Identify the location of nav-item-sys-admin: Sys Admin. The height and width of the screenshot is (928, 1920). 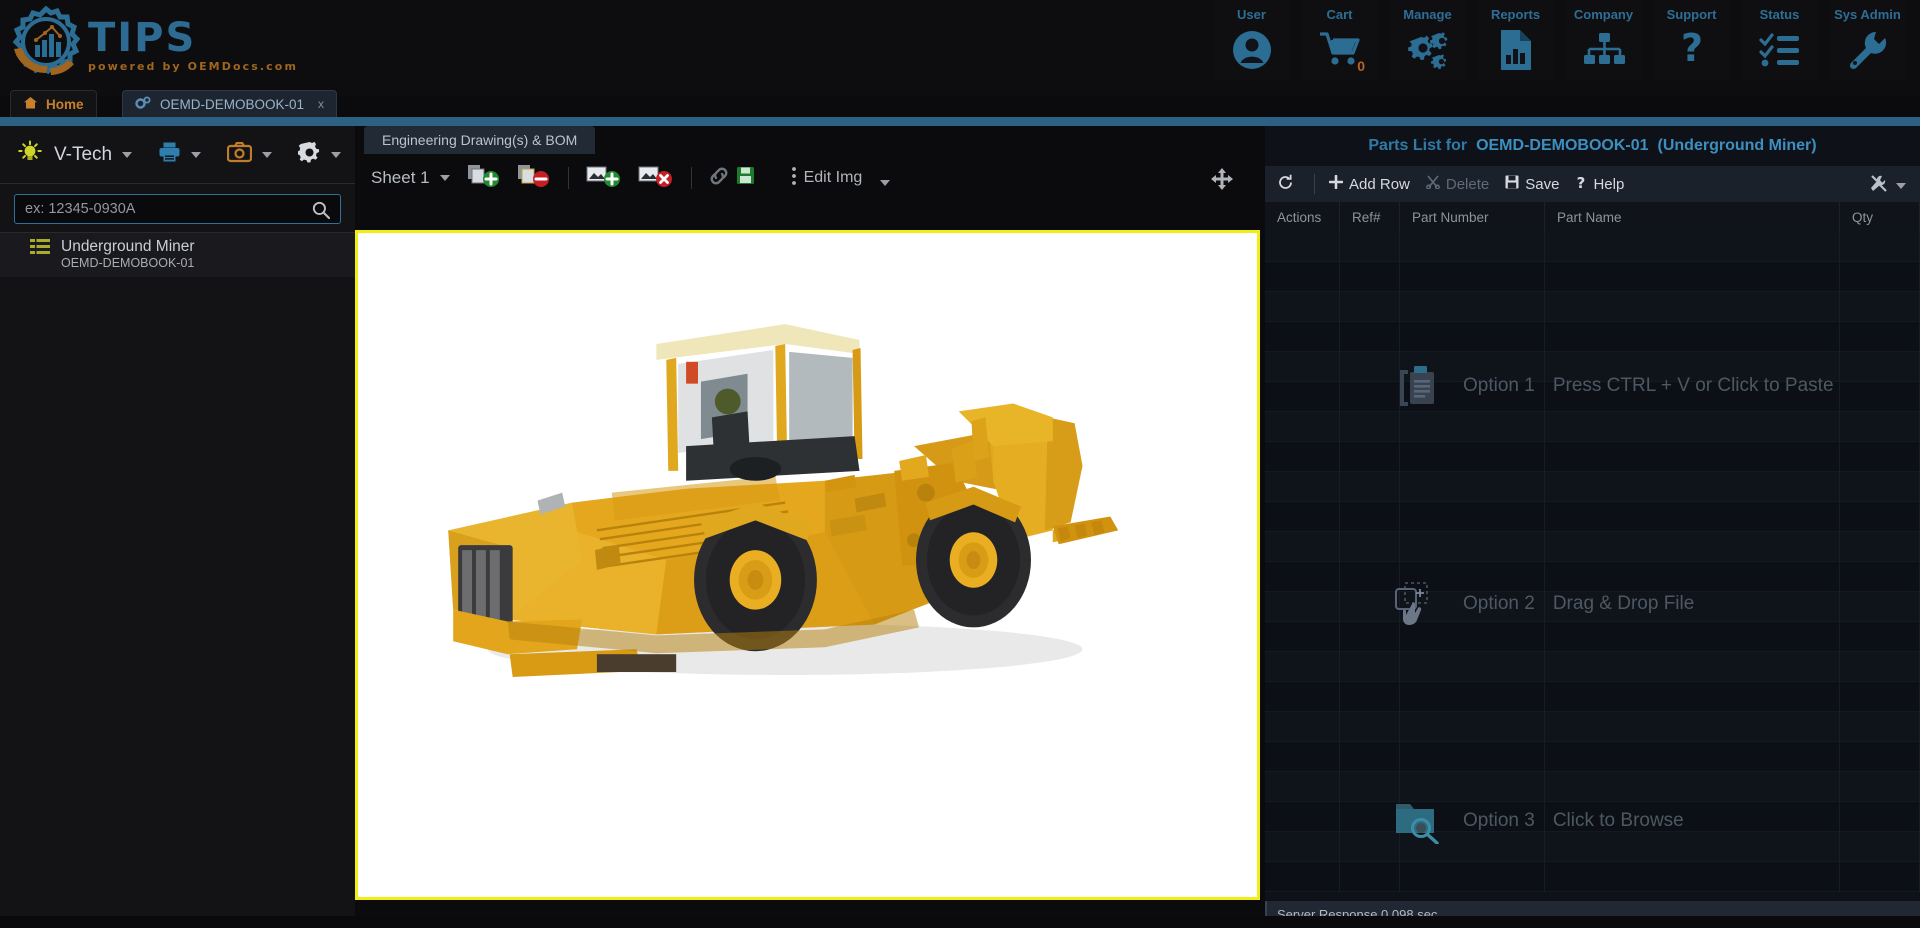
(1867, 40).